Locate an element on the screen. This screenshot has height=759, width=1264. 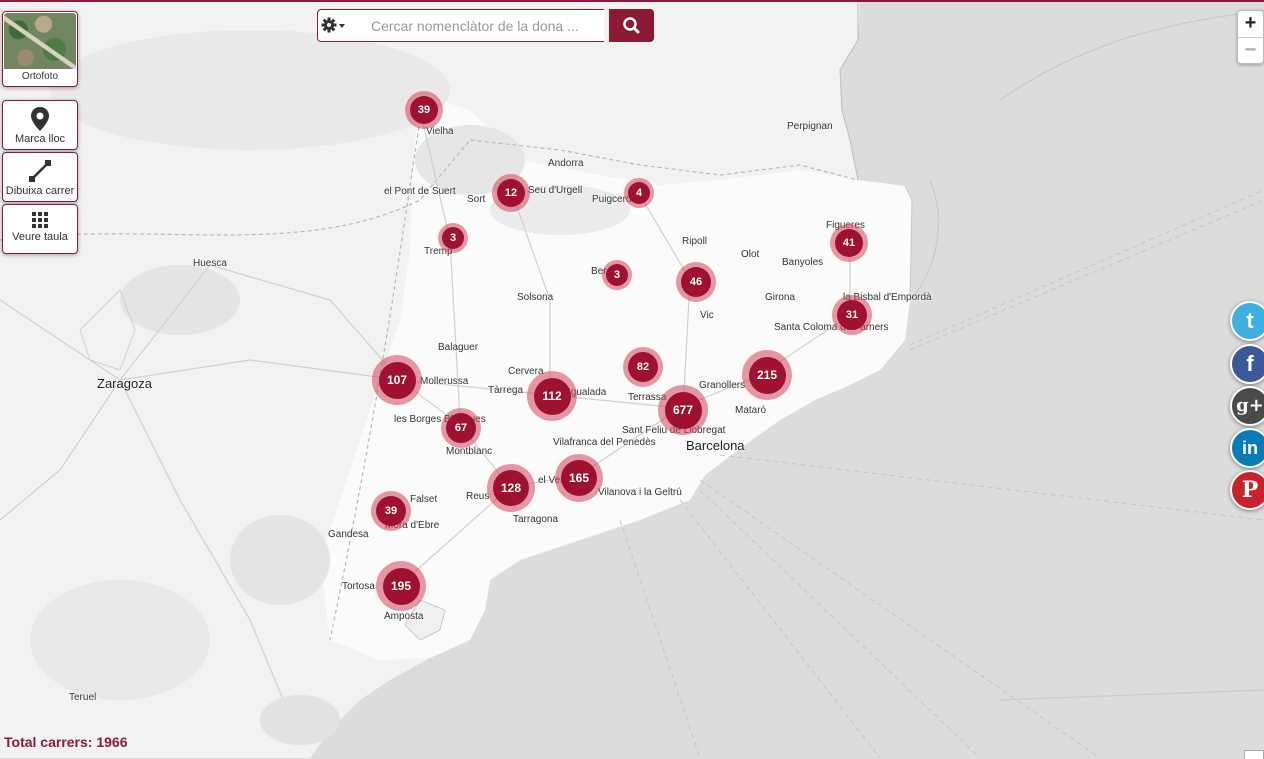
place-label: Mollerussa is located at coordinates (444, 381).